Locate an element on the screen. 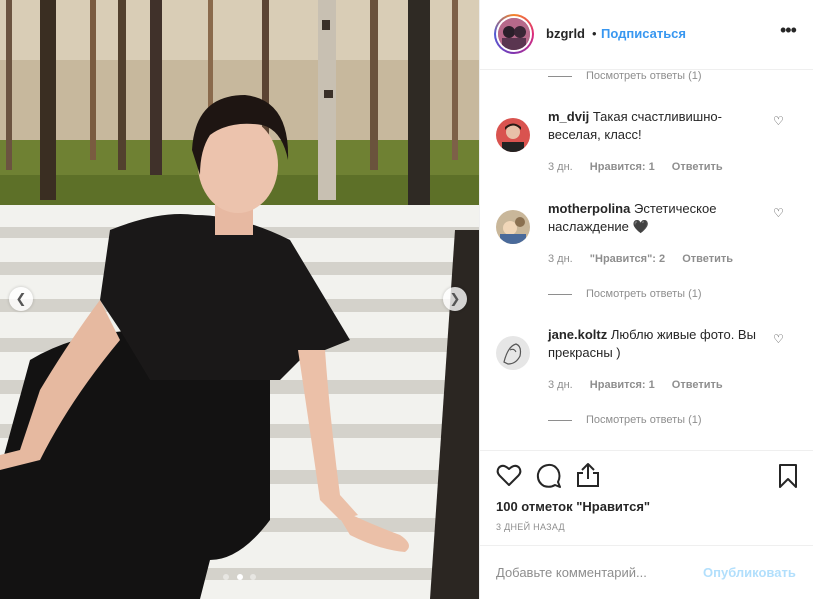  add-comment-bar: Добавьте комментарий... Опубликовать is located at coordinates (646, 572).